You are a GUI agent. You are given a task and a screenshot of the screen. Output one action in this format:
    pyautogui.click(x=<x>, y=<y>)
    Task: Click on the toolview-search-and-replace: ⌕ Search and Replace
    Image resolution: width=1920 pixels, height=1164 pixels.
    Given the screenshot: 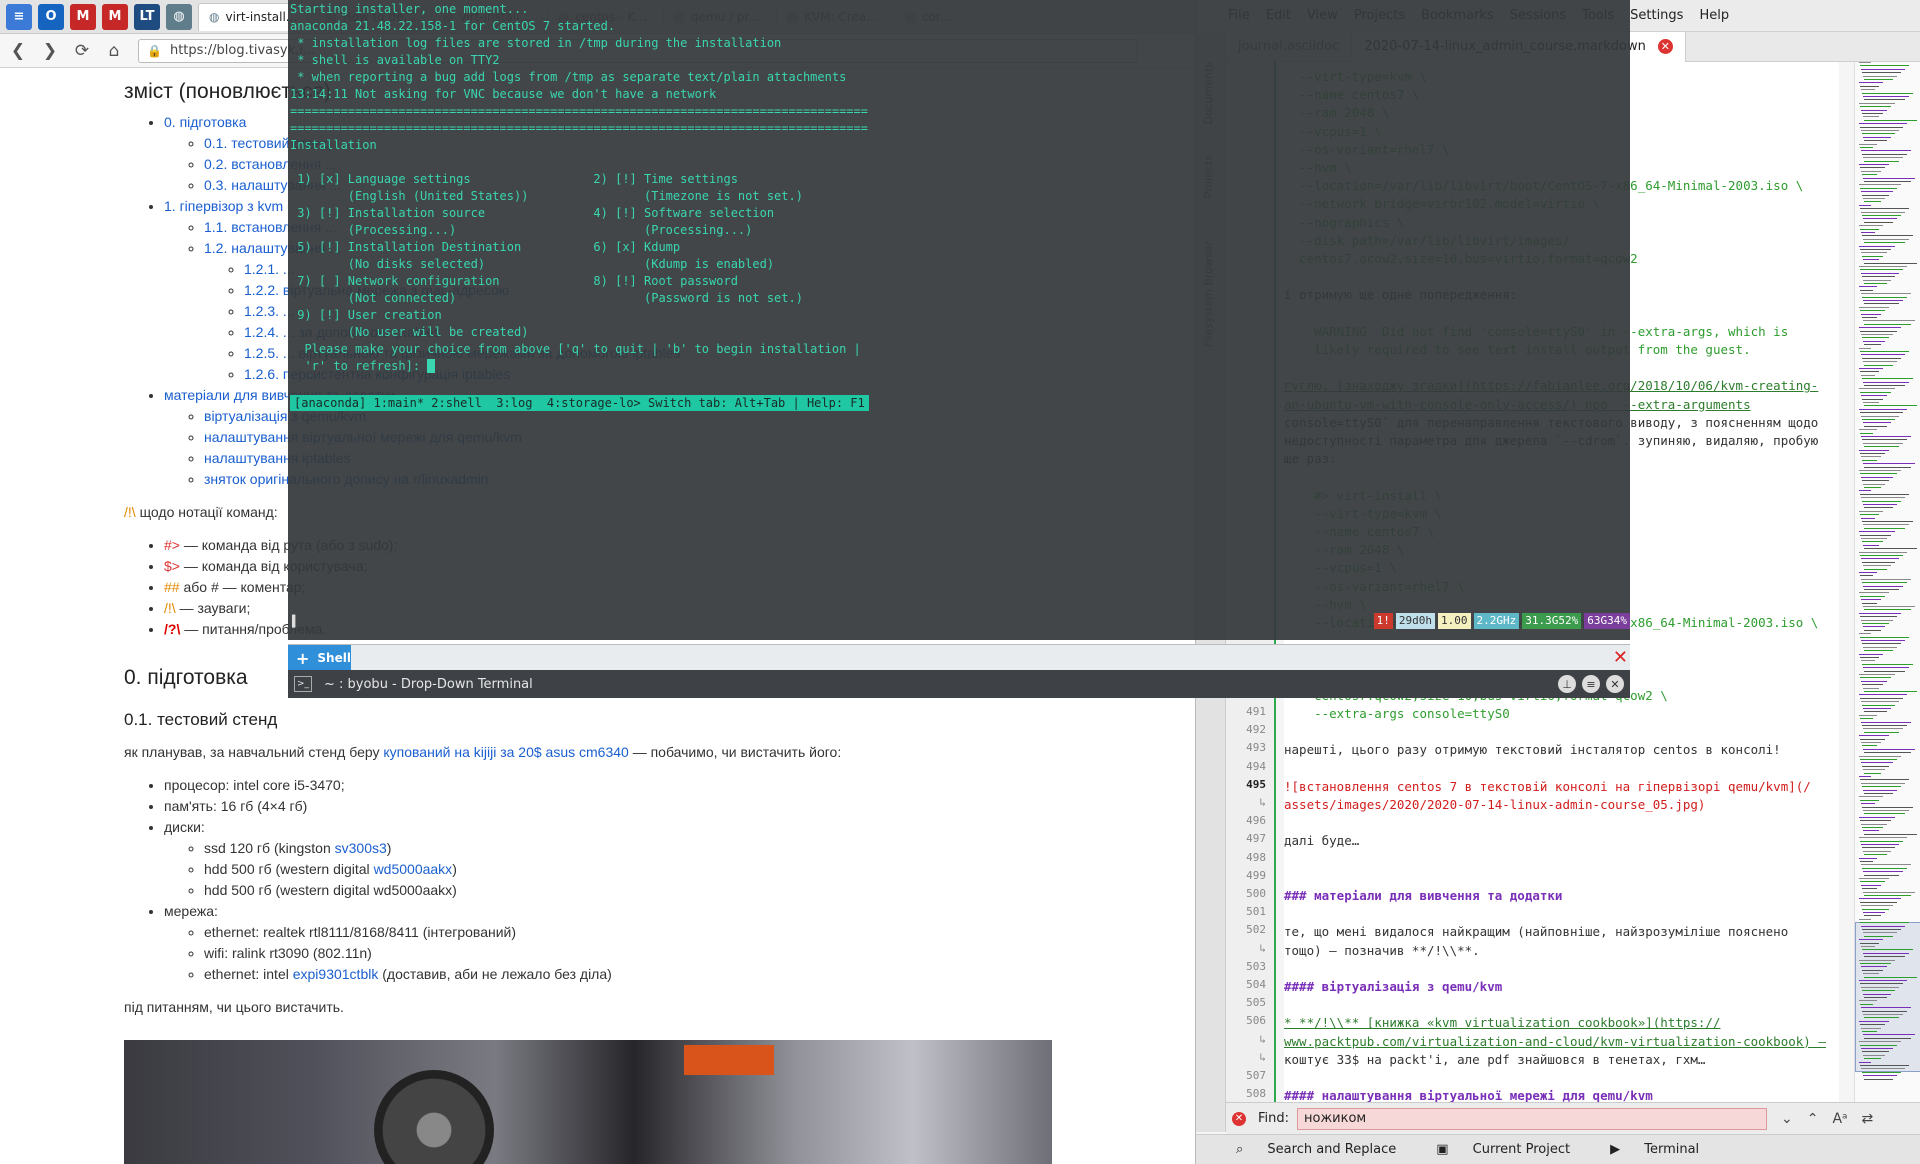 What is the action you would take?
    pyautogui.click(x=1306, y=1149)
    